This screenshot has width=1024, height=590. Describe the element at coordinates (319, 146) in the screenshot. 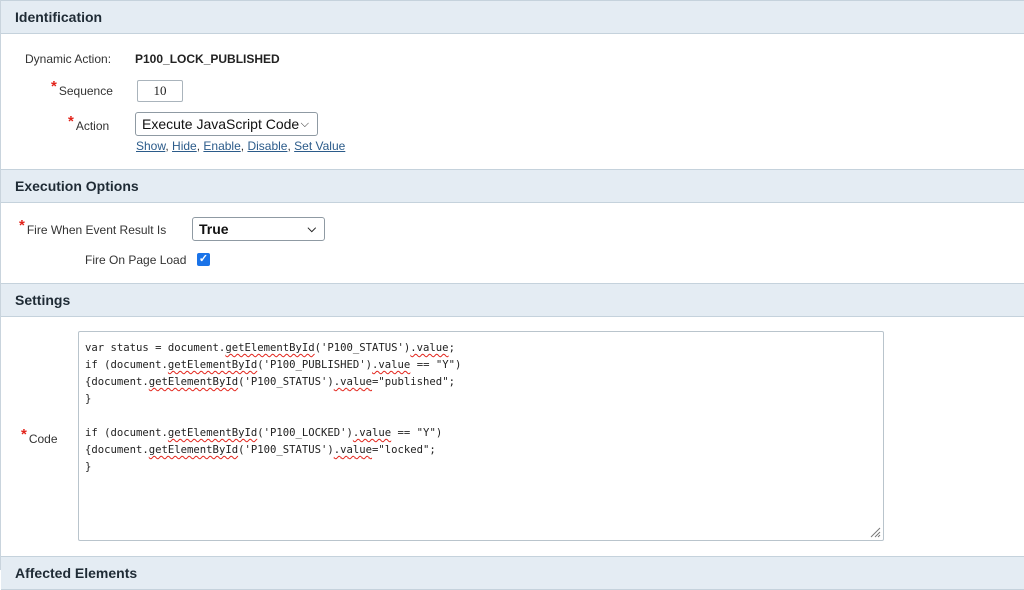

I see `quick-link-set-value: Set Value` at that location.